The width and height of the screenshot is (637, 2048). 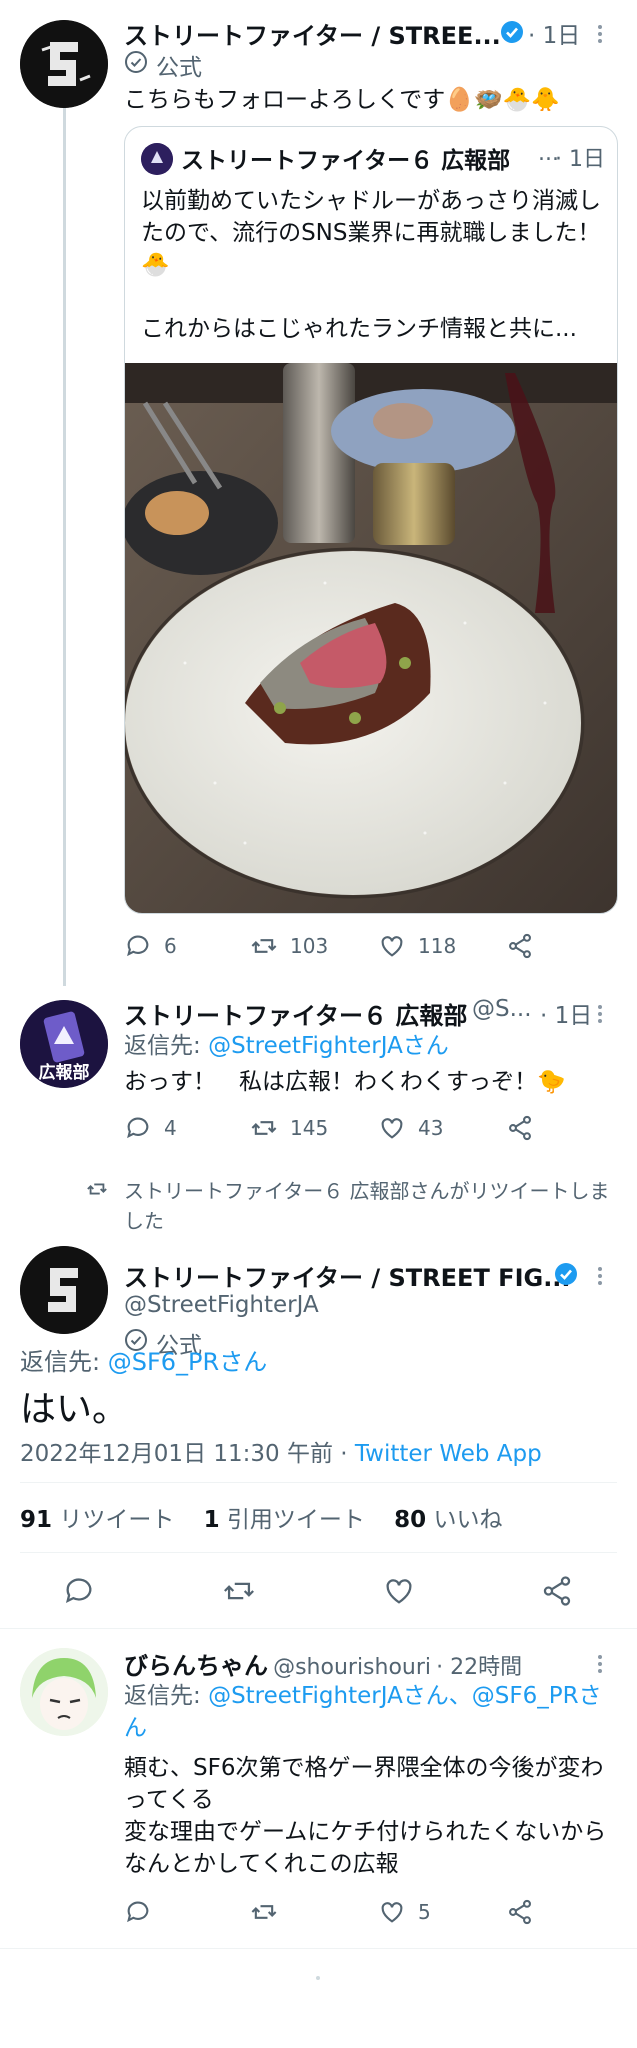 I want to click on tweet2-reply-context: 返信先: @StreetFighterJAさん, so click(x=286, y=1046).